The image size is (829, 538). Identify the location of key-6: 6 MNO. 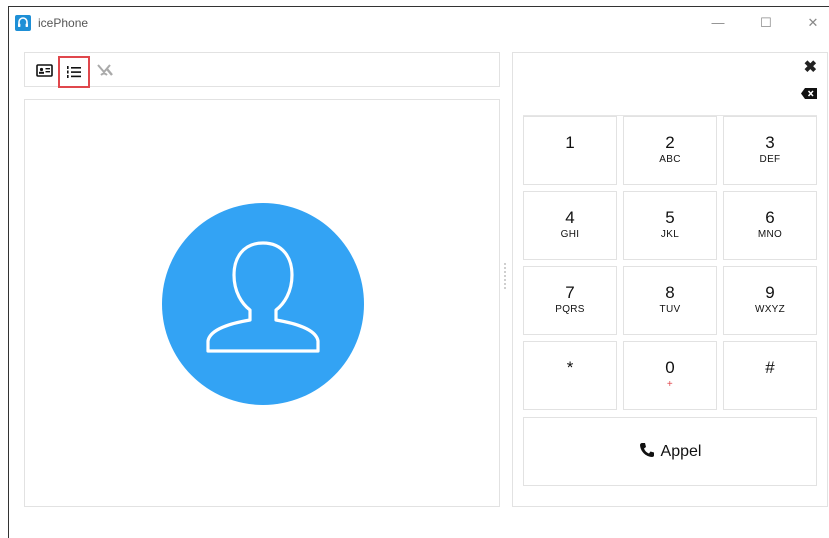
(770, 225).